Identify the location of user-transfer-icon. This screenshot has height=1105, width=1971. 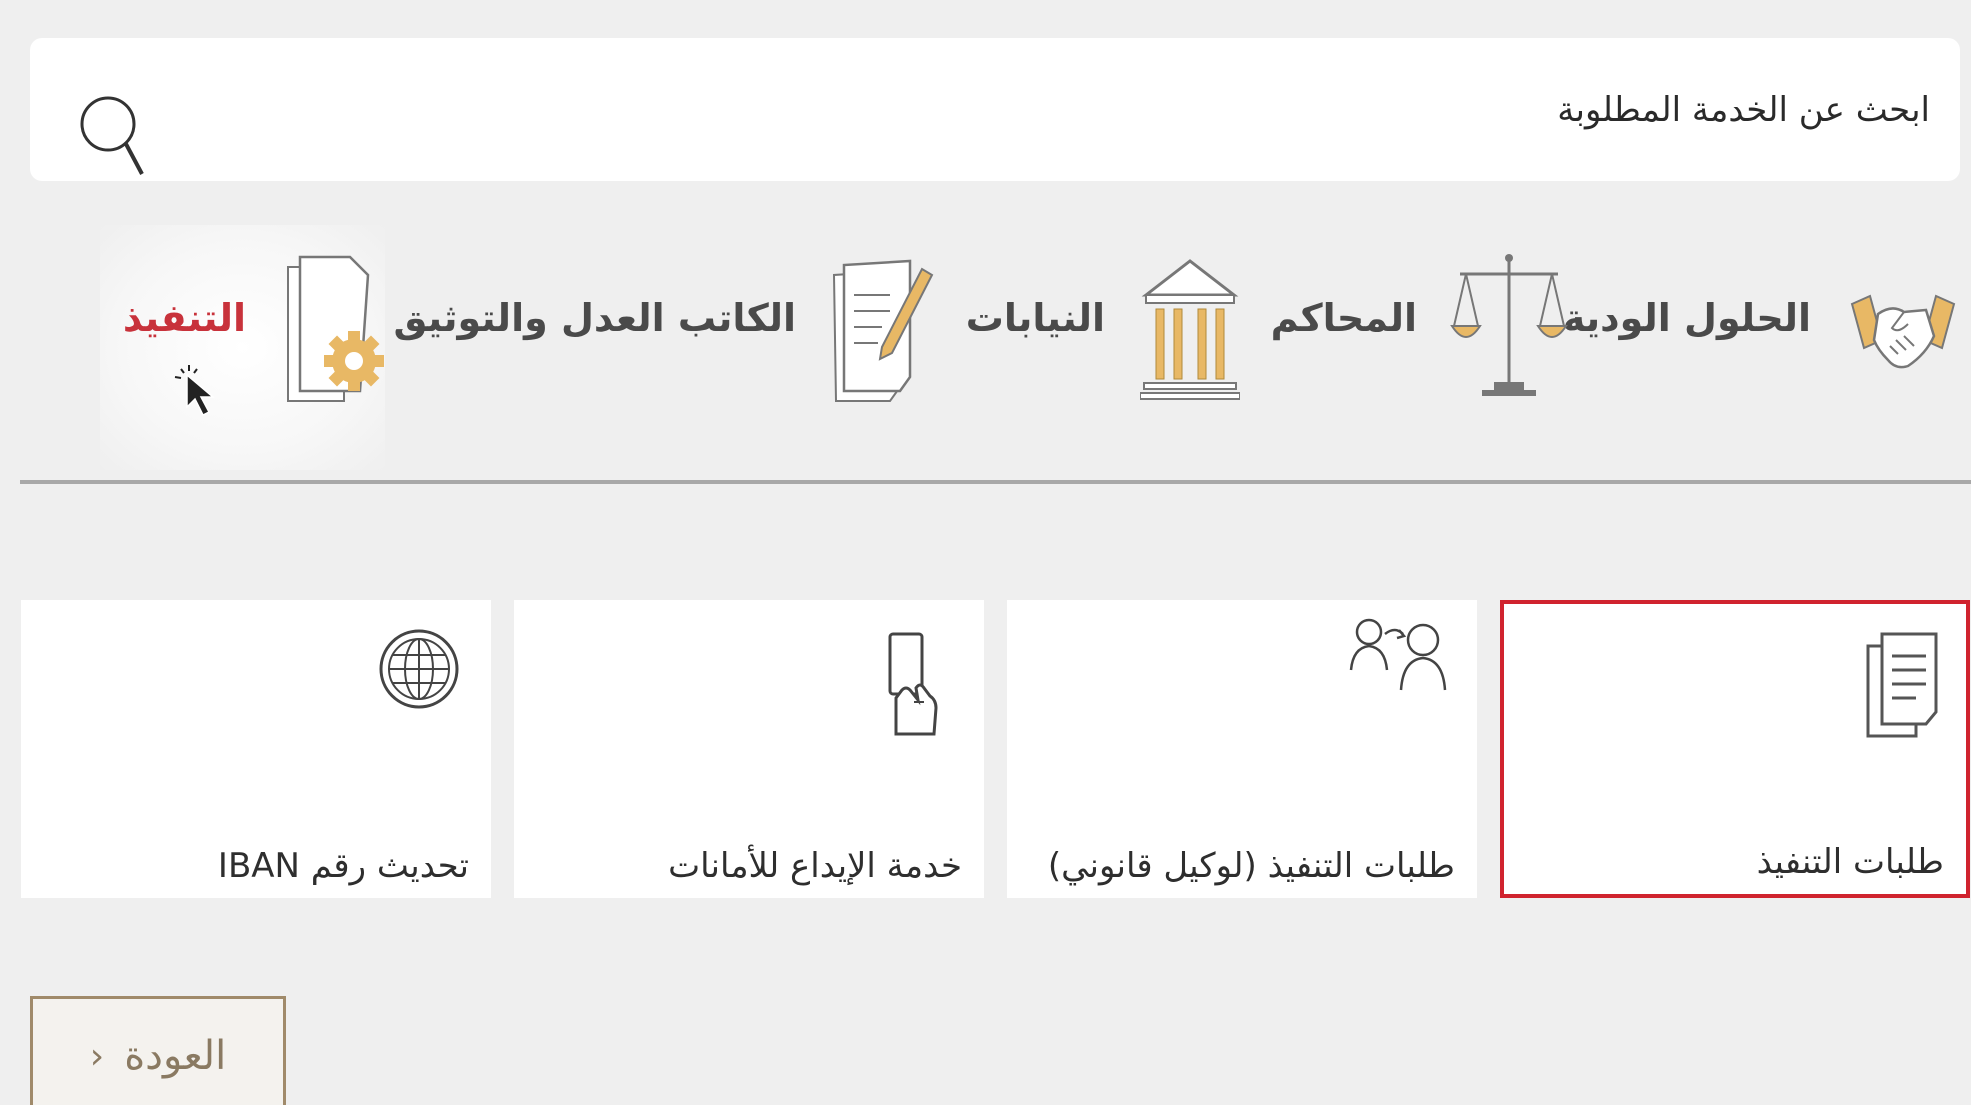
(1398, 654).